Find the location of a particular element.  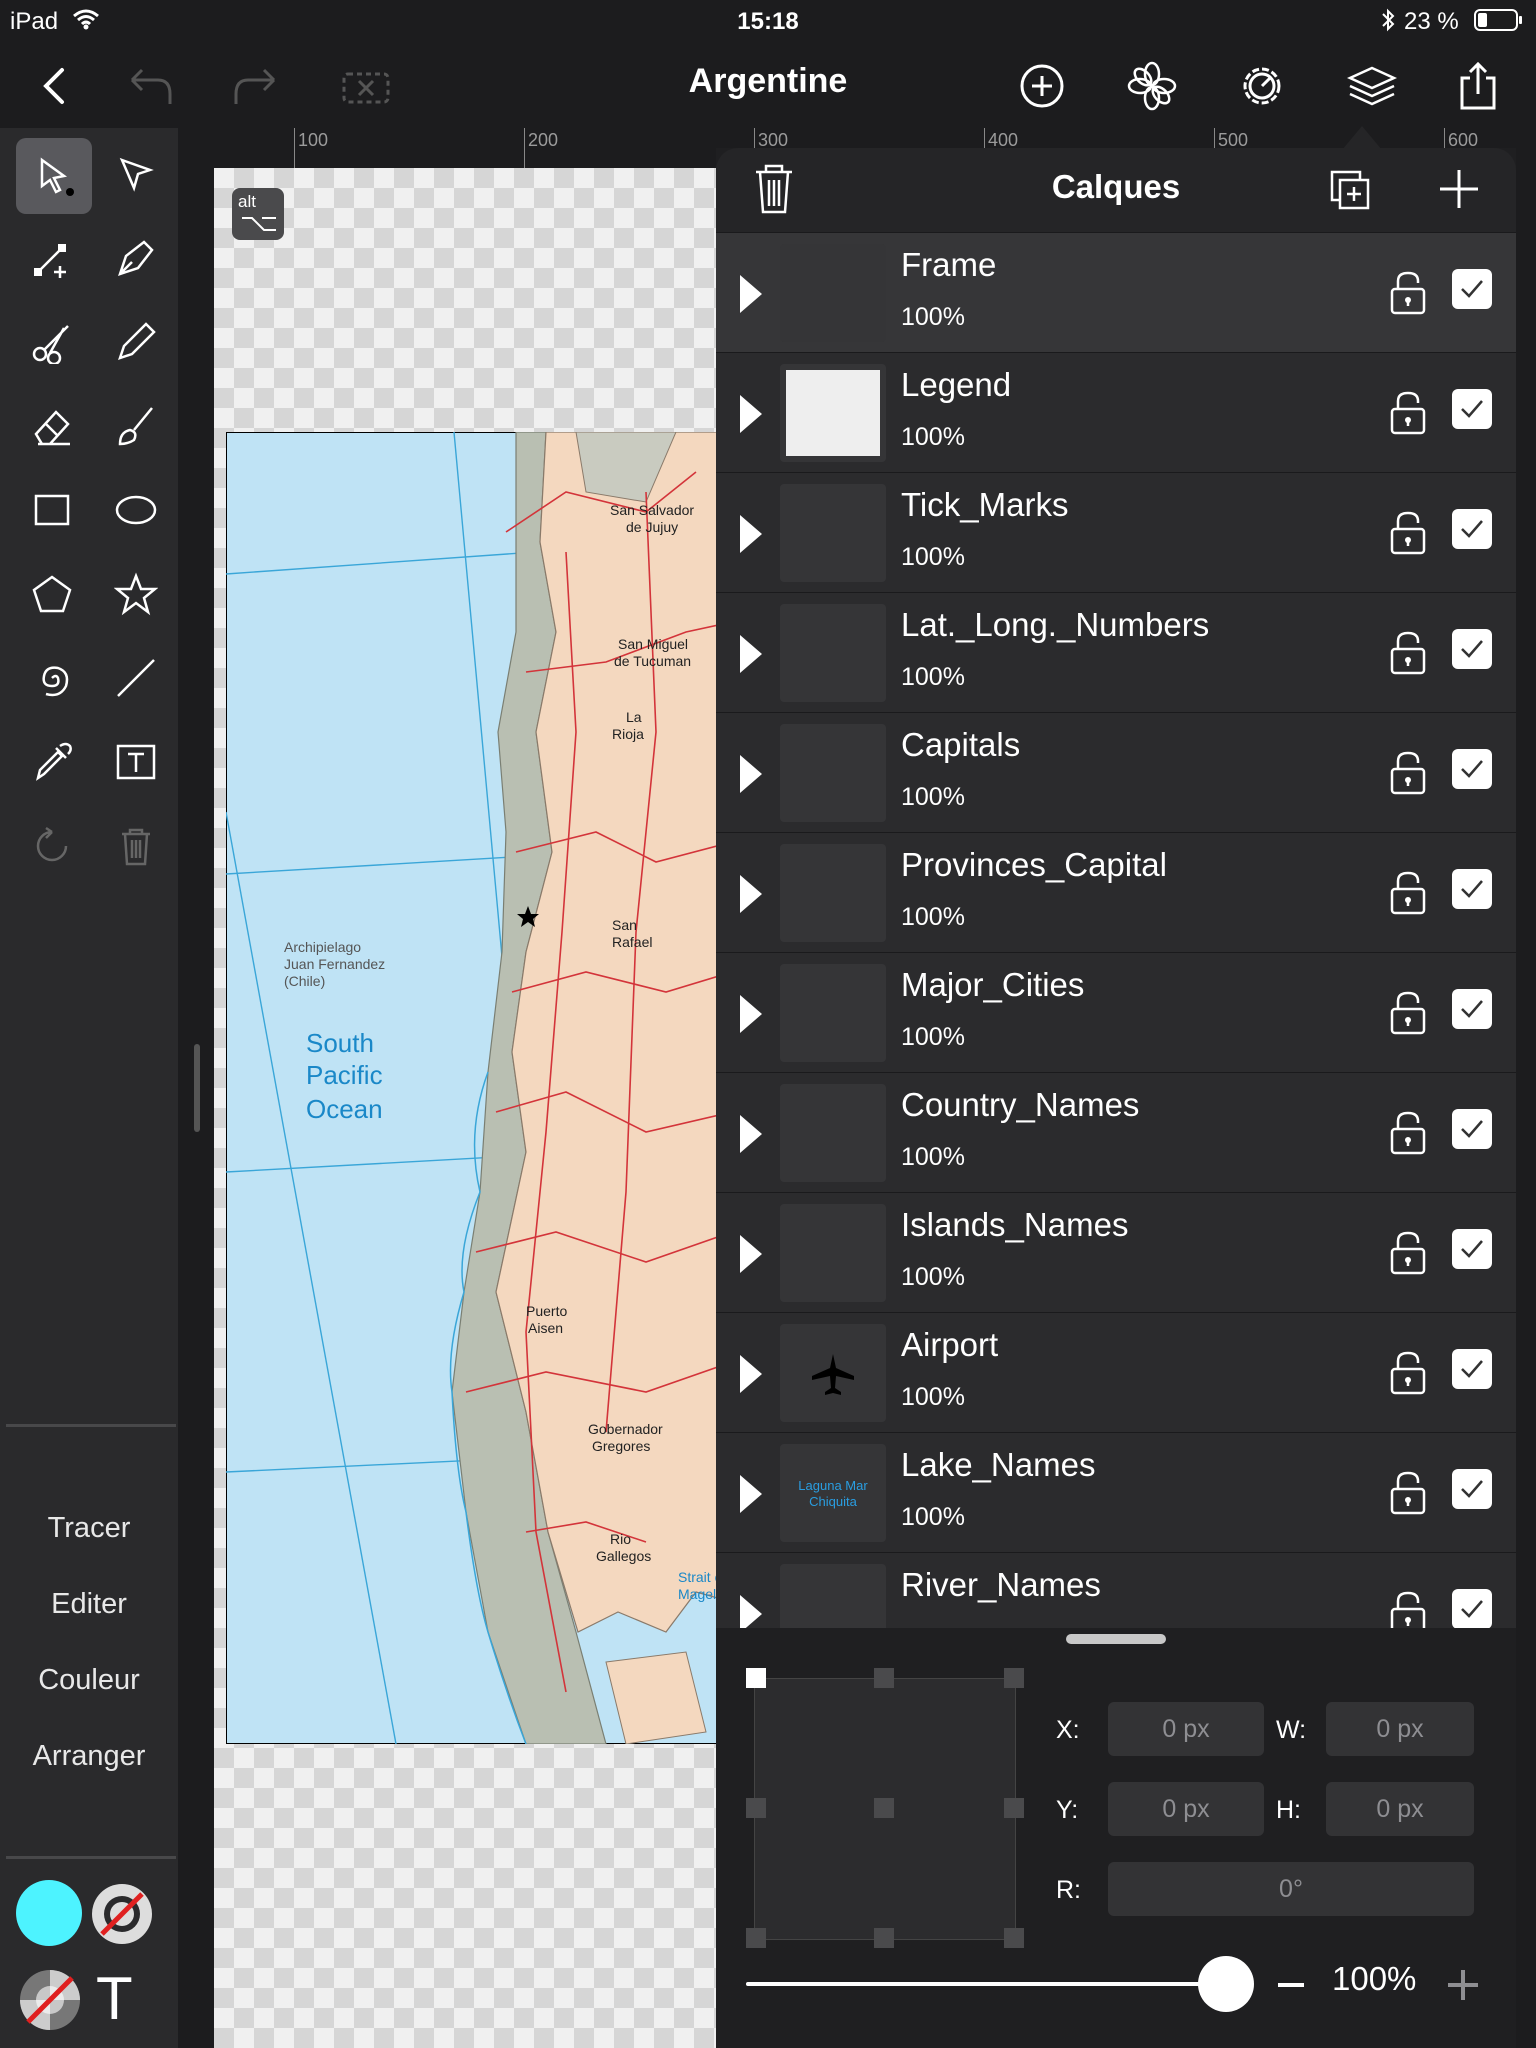

h-field: 0 px is located at coordinates (1400, 1809).